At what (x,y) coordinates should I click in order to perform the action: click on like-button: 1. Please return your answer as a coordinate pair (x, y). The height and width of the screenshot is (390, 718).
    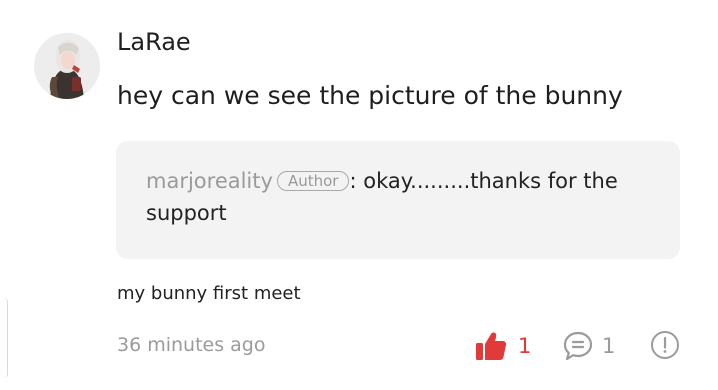
    Looking at the image, I should click on (502, 346).